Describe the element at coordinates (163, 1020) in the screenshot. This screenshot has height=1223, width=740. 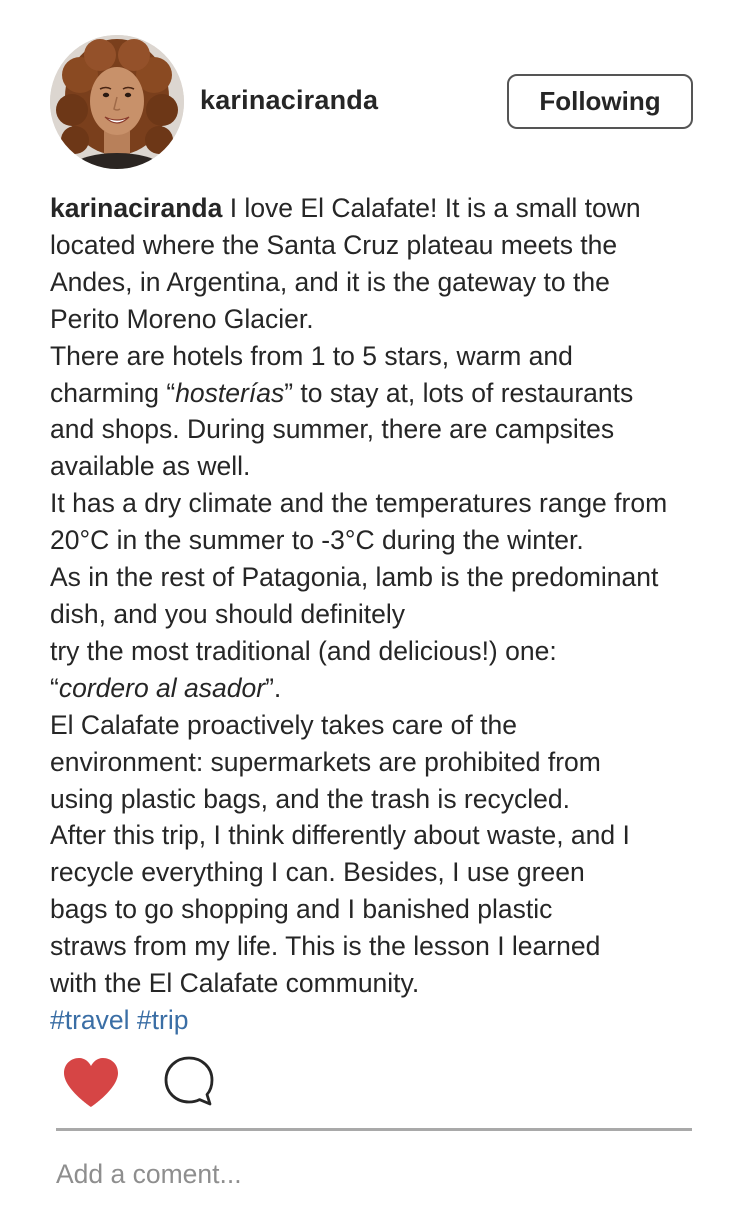
I see `hashtag-link: #trip` at that location.